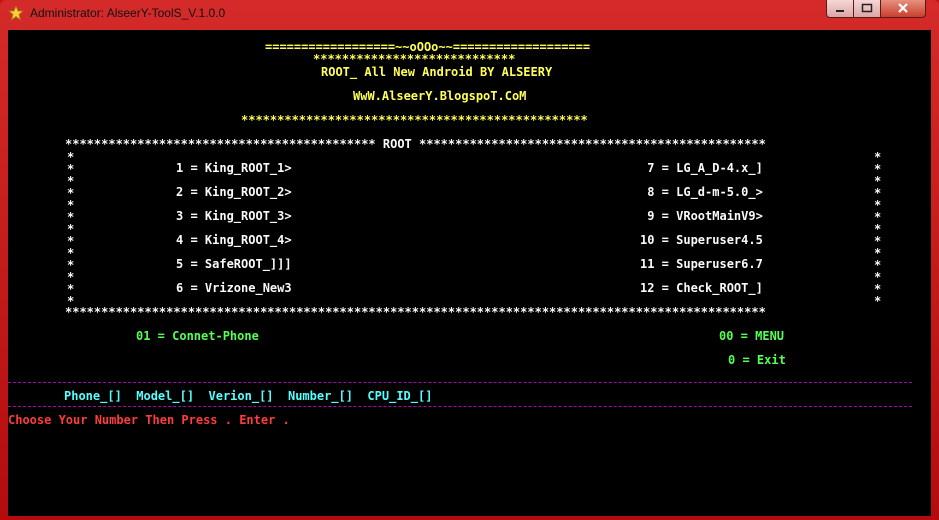 The width and height of the screenshot is (939, 520). Describe the element at coordinates (757, 360) in the screenshot. I see `exit-option: 0 = Exit` at that location.